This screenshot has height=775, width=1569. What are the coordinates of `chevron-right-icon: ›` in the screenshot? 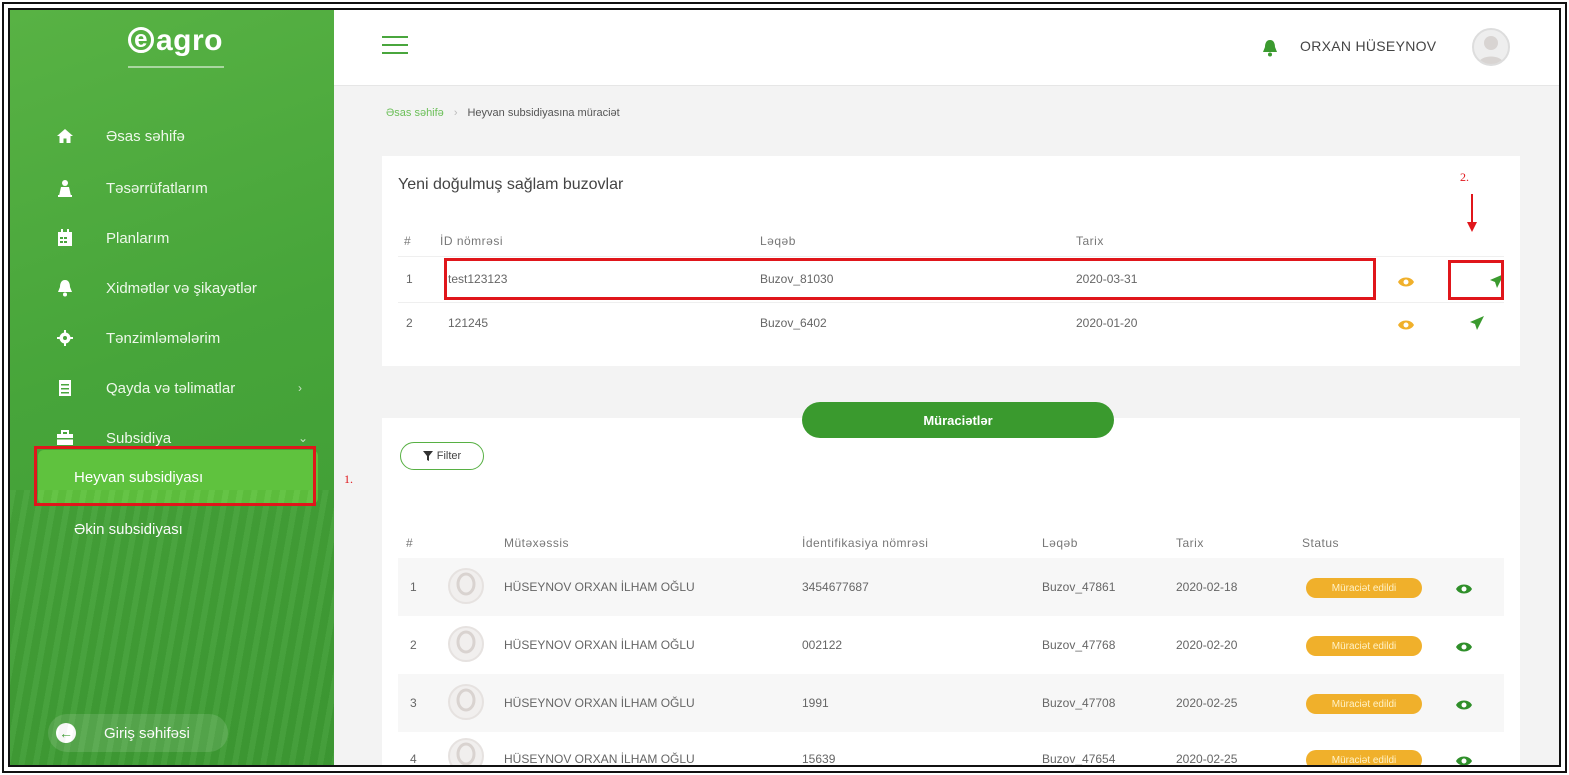 It's located at (300, 388).